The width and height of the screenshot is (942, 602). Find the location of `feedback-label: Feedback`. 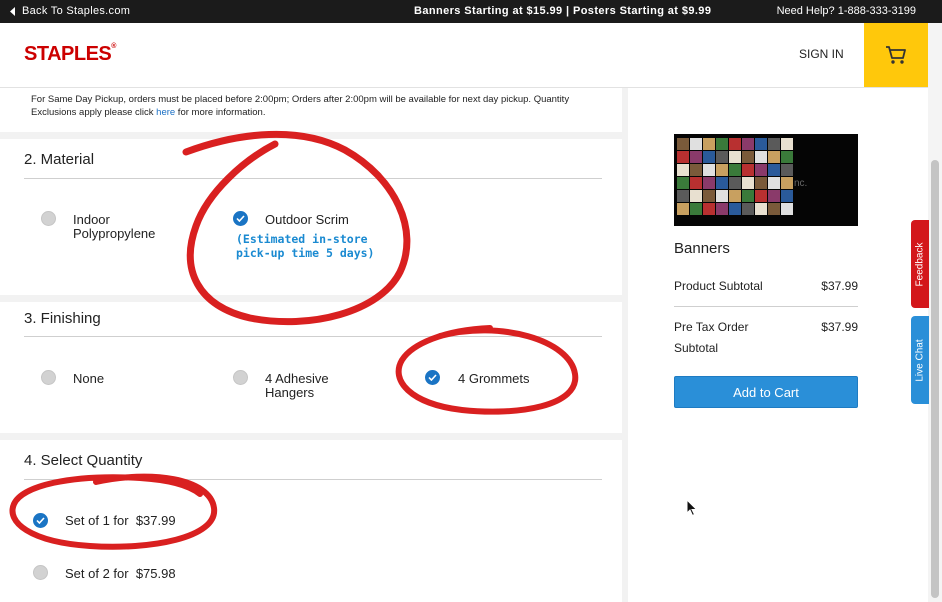

feedback-label: Feedback is located at coordinates (920, 264).